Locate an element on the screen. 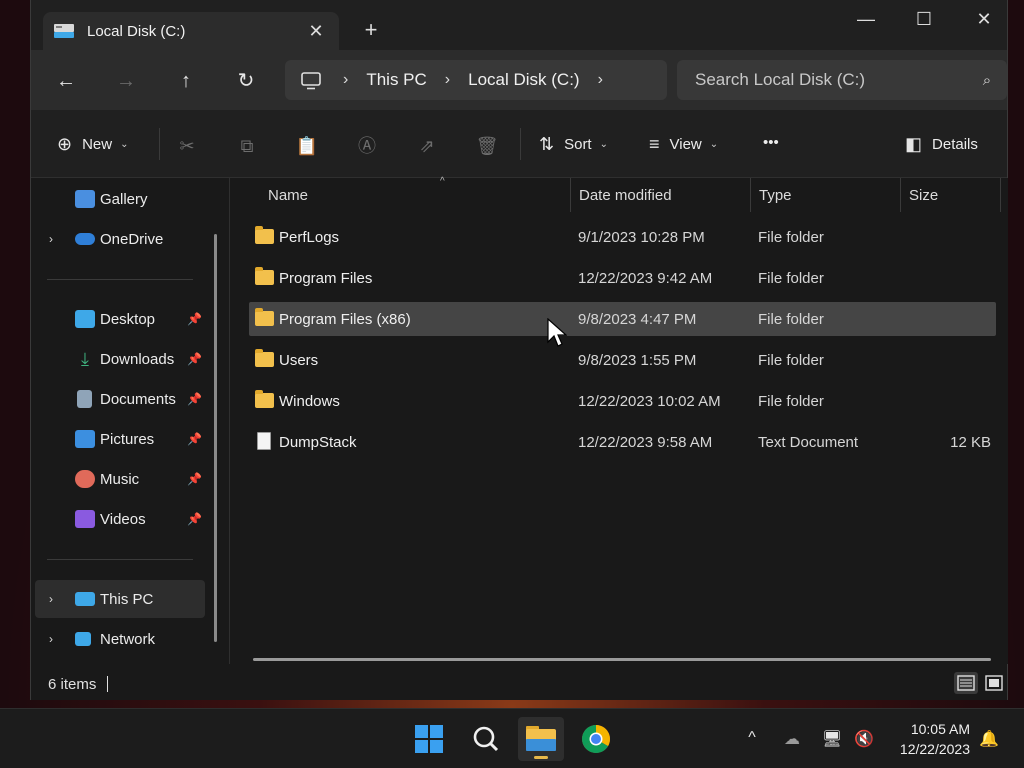  close-window-button: ✕ is located at coordinates (984, 20).